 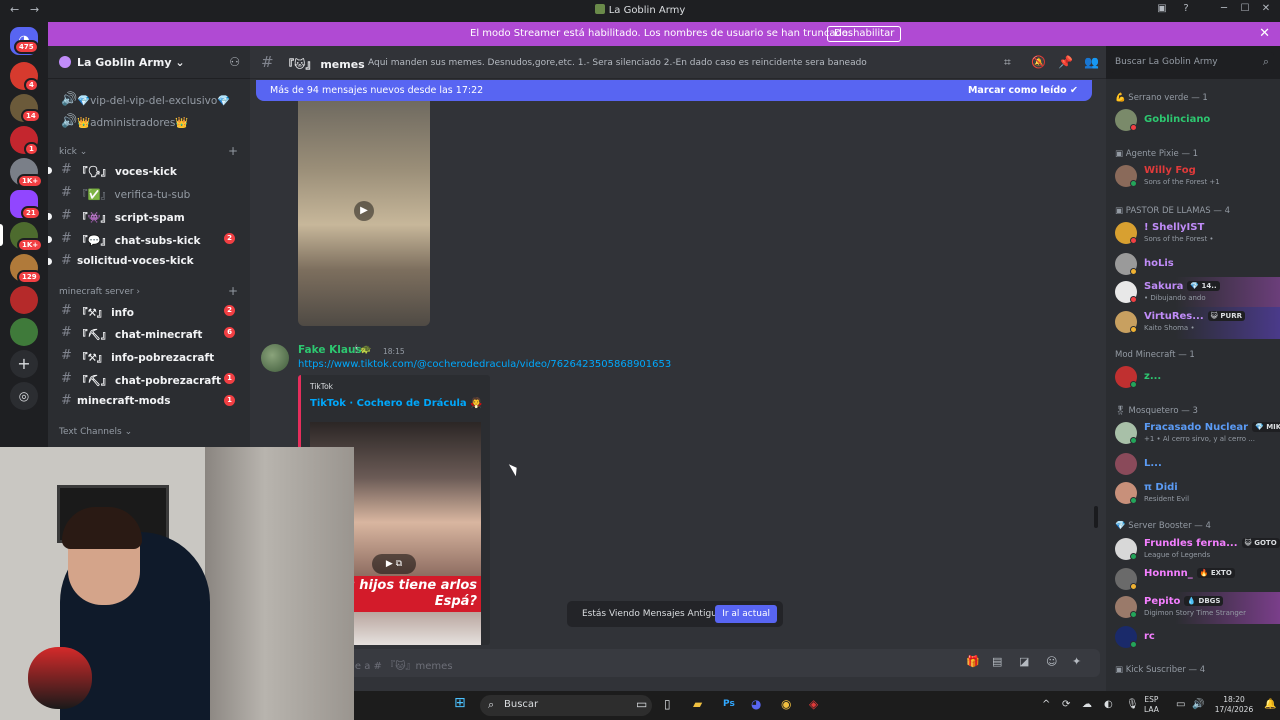 I want to click on language-indicator: ESP LAA, so click(x=1151, y=705).